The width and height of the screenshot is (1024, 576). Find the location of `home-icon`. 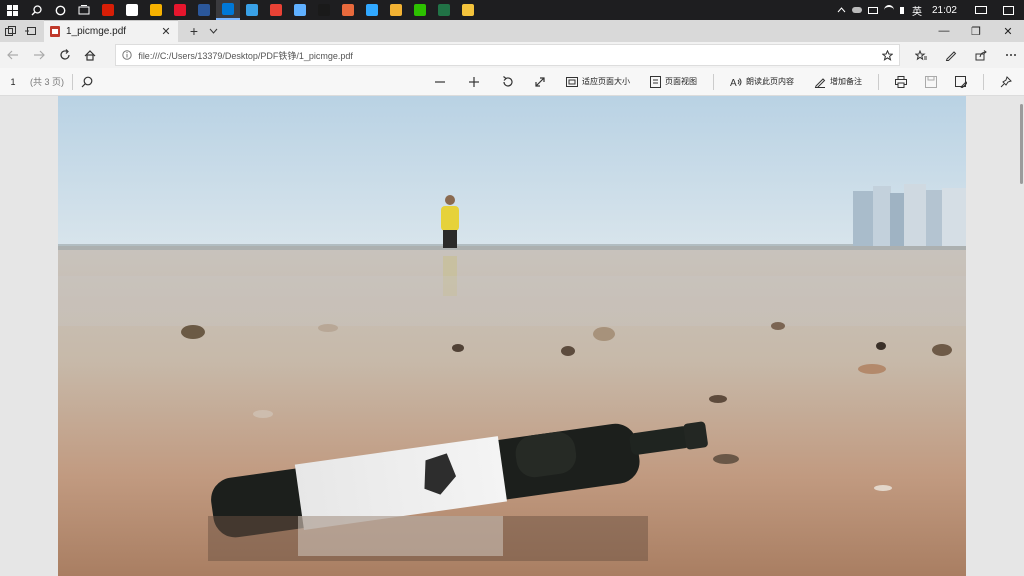

home-icon is located at coordinates (90, 55).